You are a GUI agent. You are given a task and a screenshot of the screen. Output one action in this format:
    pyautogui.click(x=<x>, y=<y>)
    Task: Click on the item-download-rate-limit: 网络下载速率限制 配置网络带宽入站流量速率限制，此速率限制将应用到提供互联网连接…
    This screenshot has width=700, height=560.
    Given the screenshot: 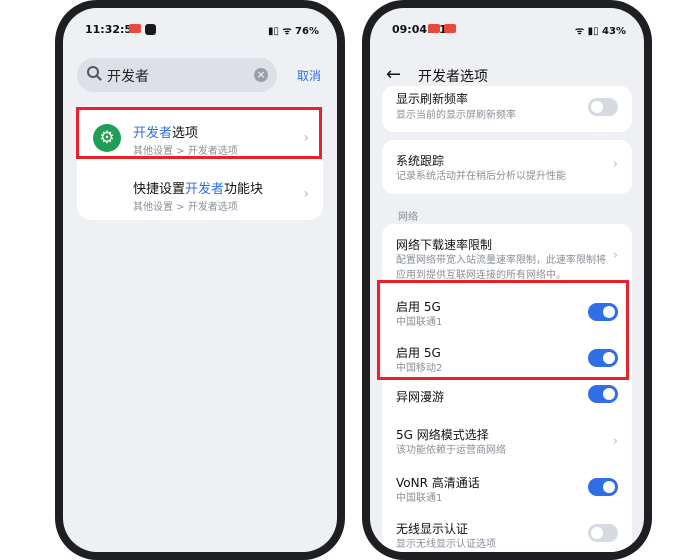 What is the action you would take?
    pyautogui.click(x=507, y=255)
    